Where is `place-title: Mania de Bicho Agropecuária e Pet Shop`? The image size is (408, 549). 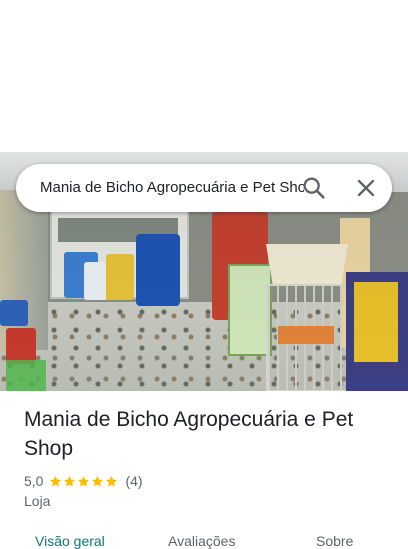 place-title: Mania de Bicho Agropecuária e Pet Shop is located at coordinates (189, 434).